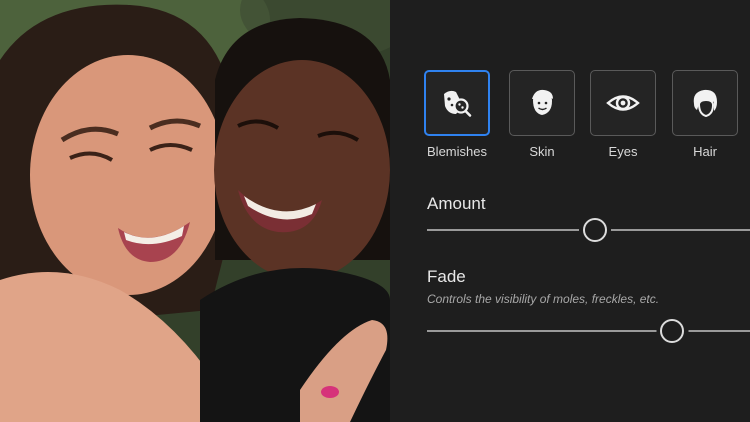  I want to click on fade-slider-thumb, so click(672, 331).